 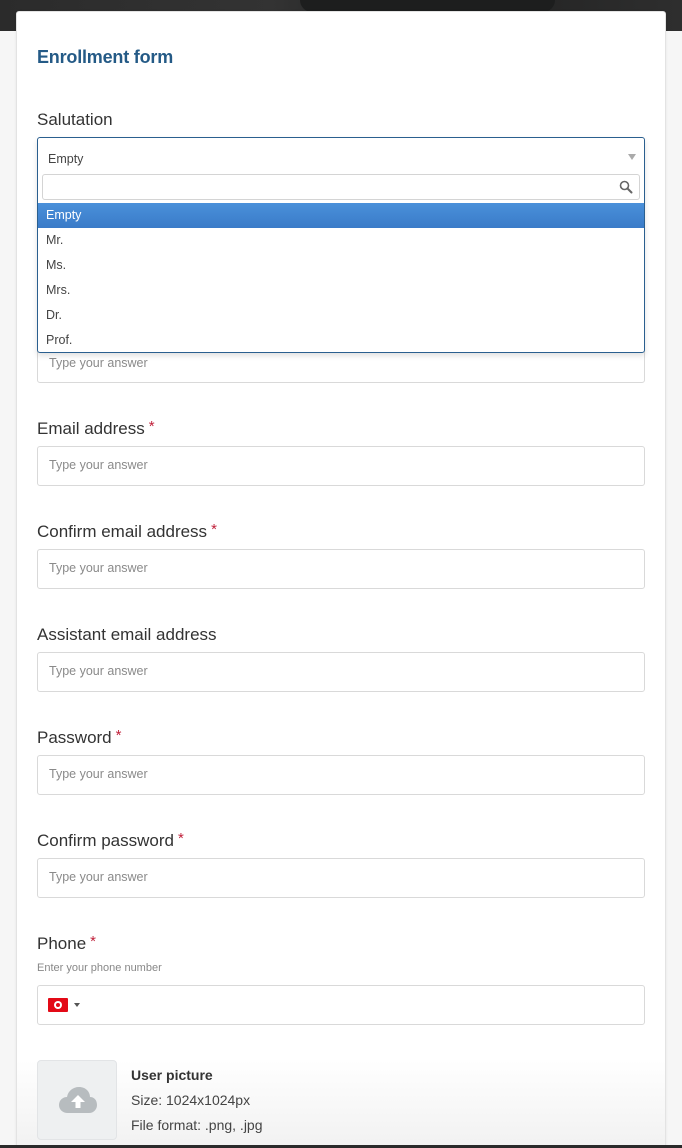 What do you see at coordinates (341, 240) in the screenshot?
I see `option-mr: Mr.` at bounding box center [341, 240].